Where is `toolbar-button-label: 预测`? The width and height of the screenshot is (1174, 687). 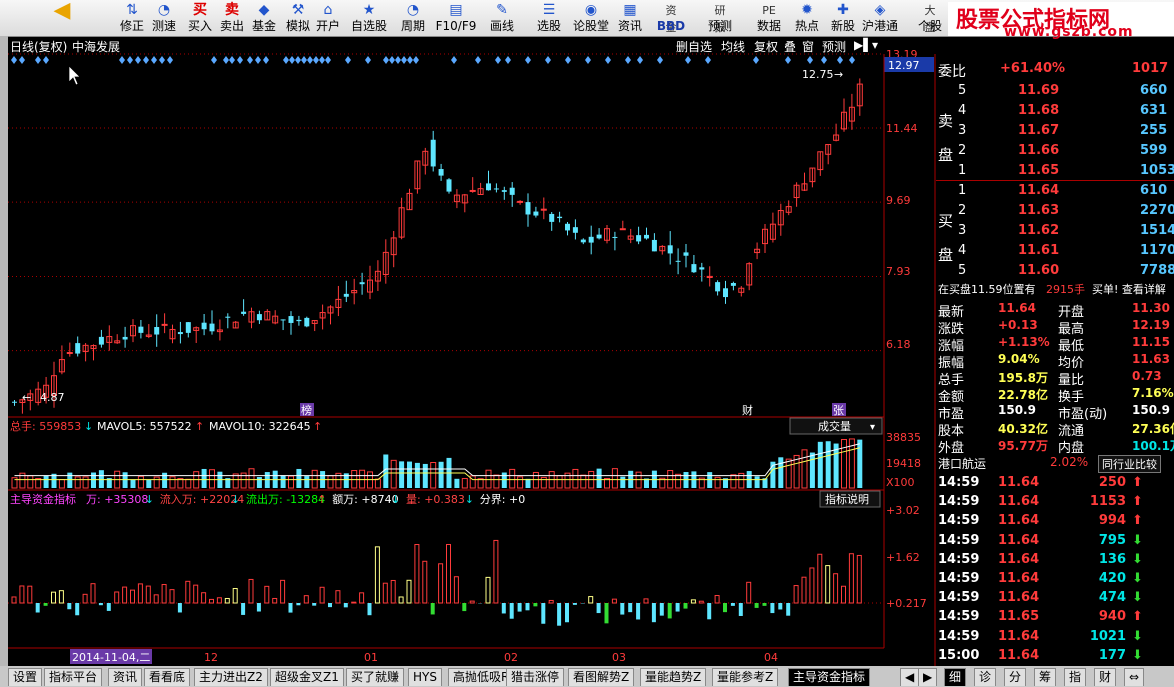 toolbar-button-label: 预测 is located at coordinates (719, 26).